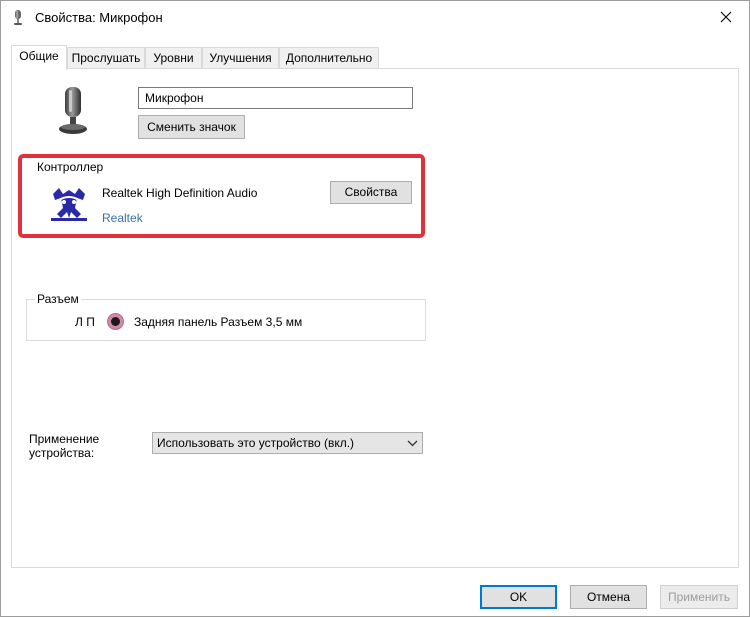 The image size is (750, 617). I want to click on close-icon, so click(726, 17).